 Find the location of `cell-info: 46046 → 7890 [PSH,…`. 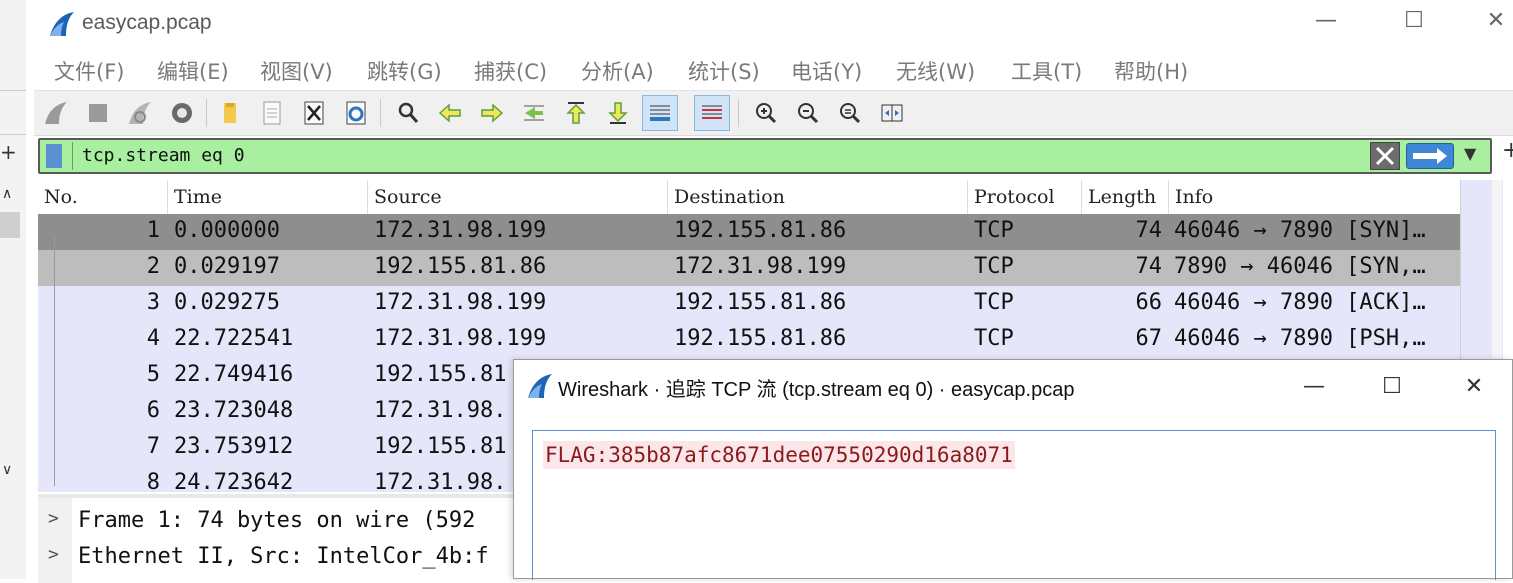

cell-info: 46046 → 7890 [PSH,… is located at coordinates (1300, 338).